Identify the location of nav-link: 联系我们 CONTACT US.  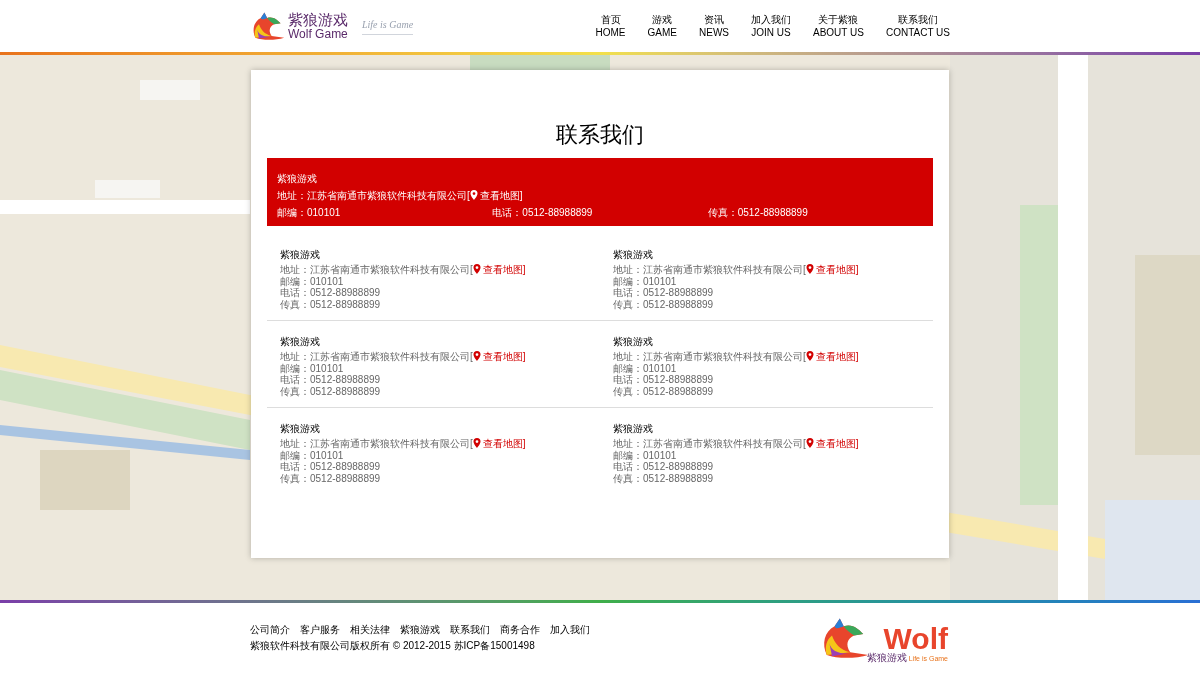
(917, 26).